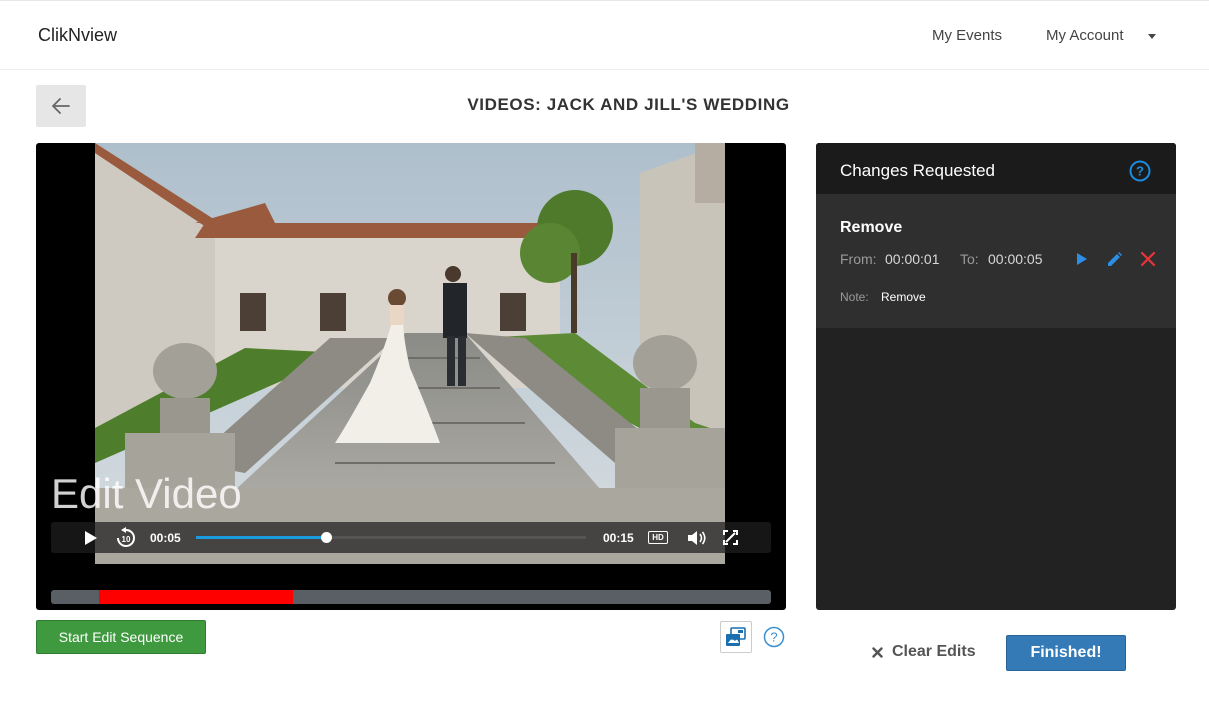 Image resolution: width=1209 pixels, height=708 pixels. I want to click on clear-edits-label: Clear Edits, so click(934, 651).